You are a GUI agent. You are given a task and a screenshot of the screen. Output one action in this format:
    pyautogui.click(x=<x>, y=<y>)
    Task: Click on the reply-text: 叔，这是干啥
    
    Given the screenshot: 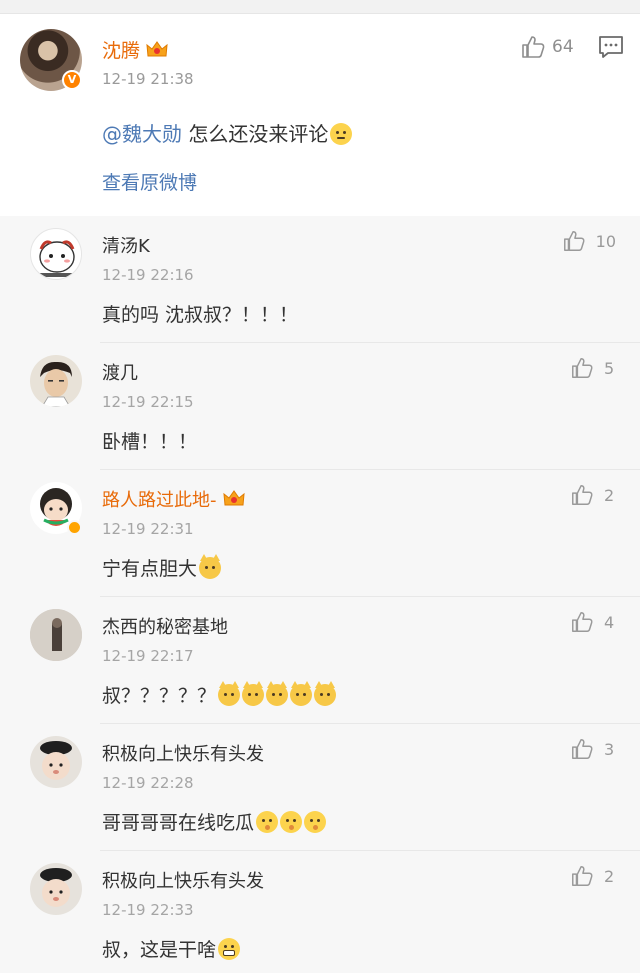 What is the action you would take?
    pyautogui.click(x=171, y=948)
    